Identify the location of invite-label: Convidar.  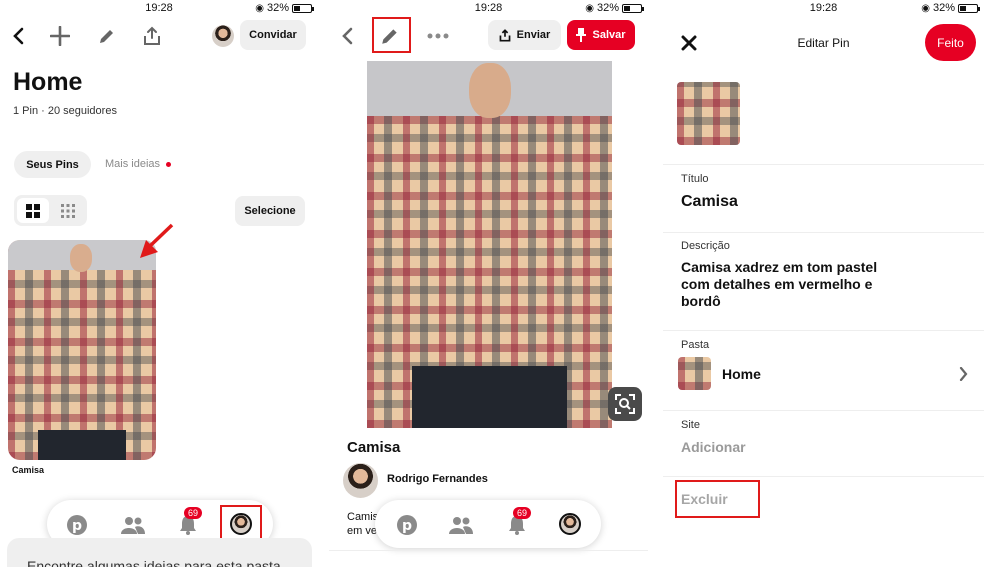
(273, 35).